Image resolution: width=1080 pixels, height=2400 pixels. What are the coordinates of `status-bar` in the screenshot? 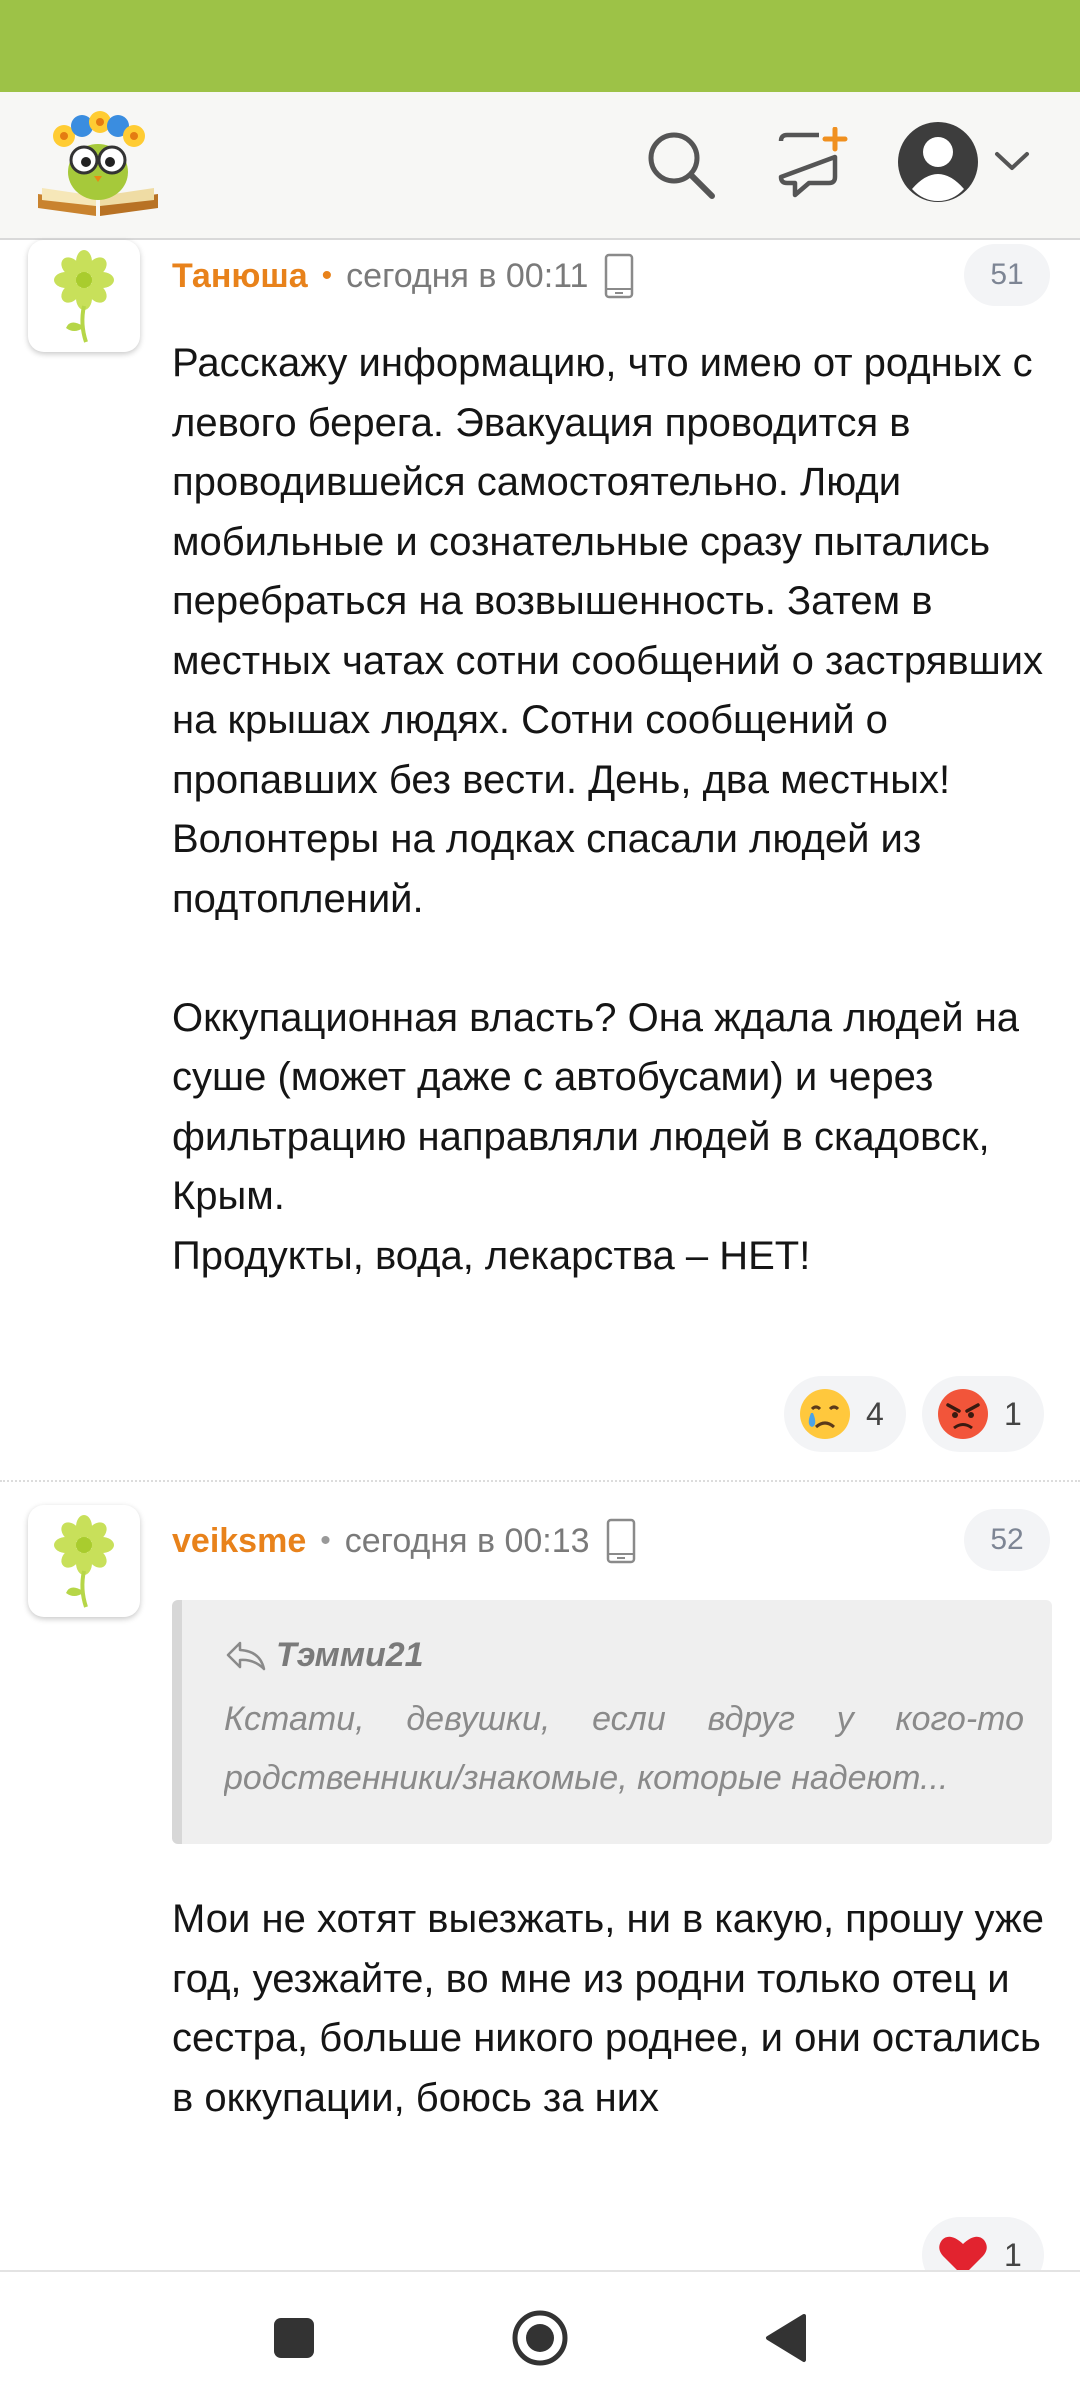 It's located at (540, 46).